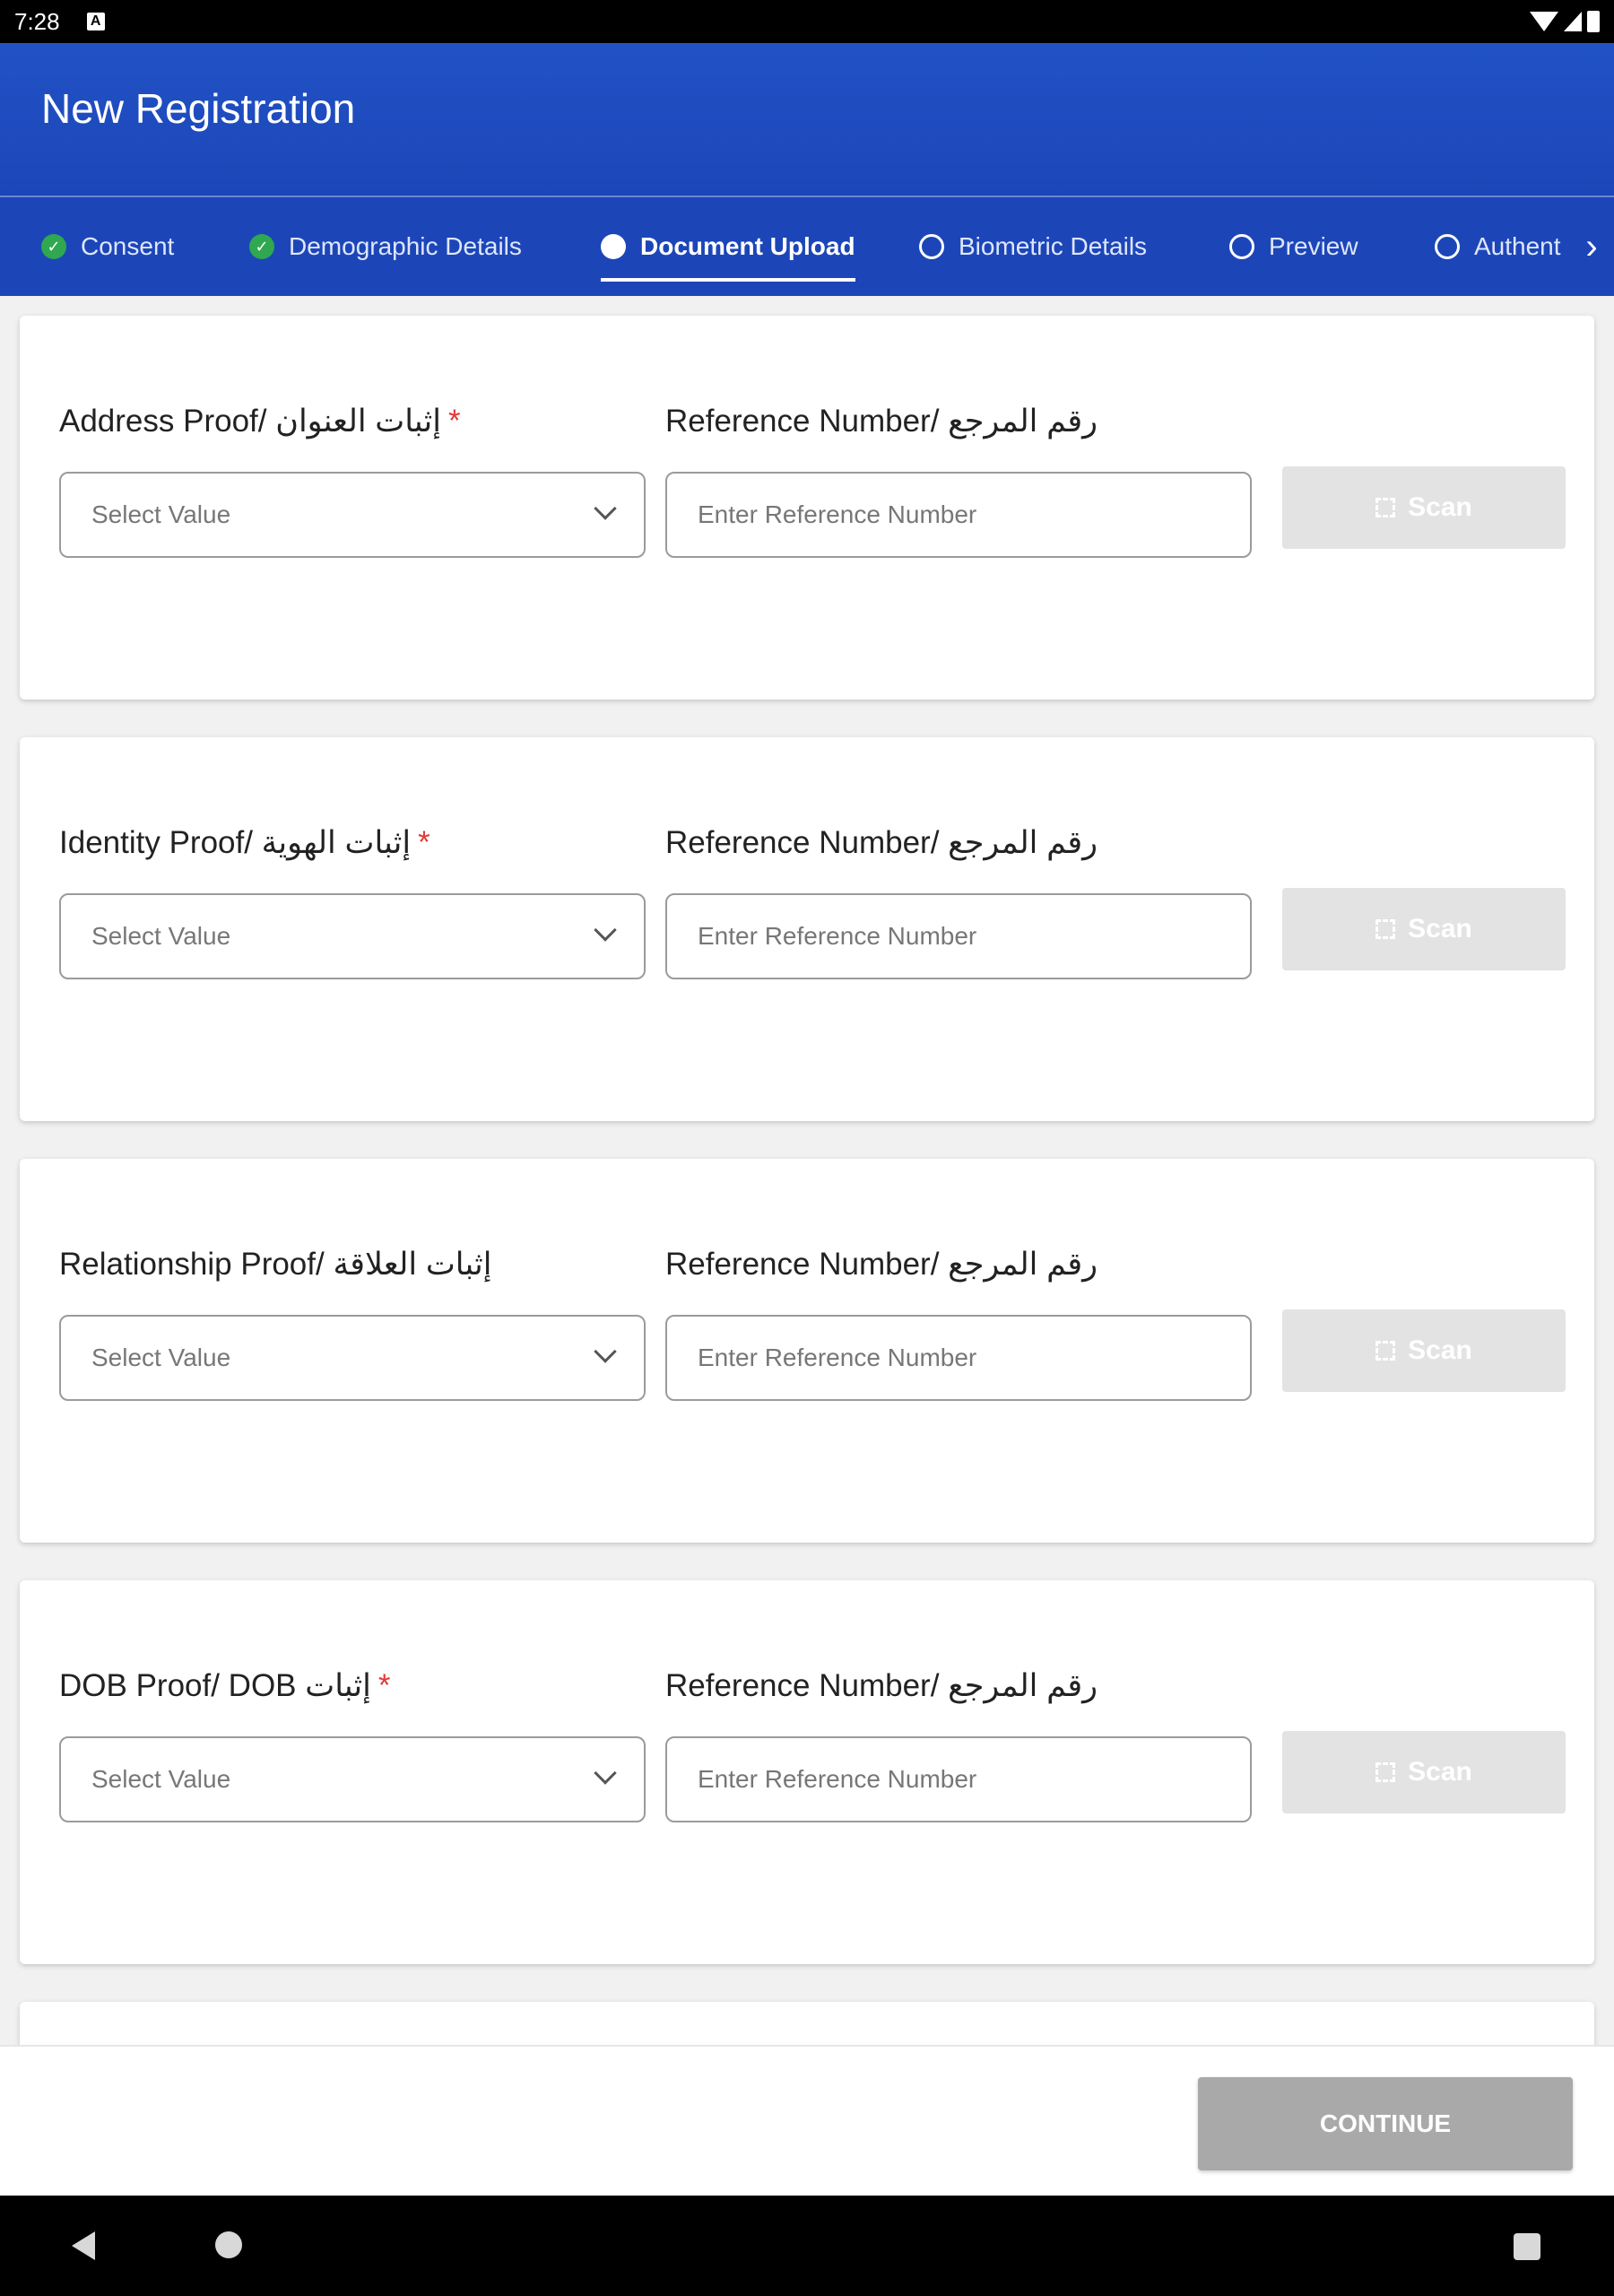 This screenshot has width=1614, height=2296. I want to click on battery-icon, so click(1593, 21).